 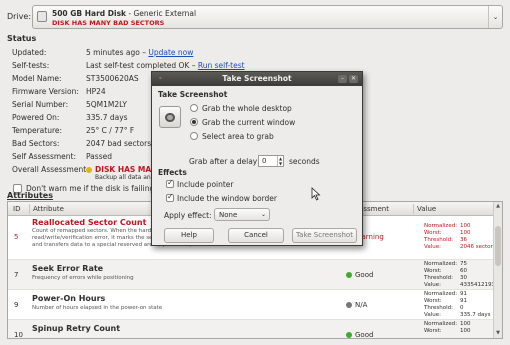 I want to click on take-screenshot-heading: Take Screenshot, so click(x=193, y=94).